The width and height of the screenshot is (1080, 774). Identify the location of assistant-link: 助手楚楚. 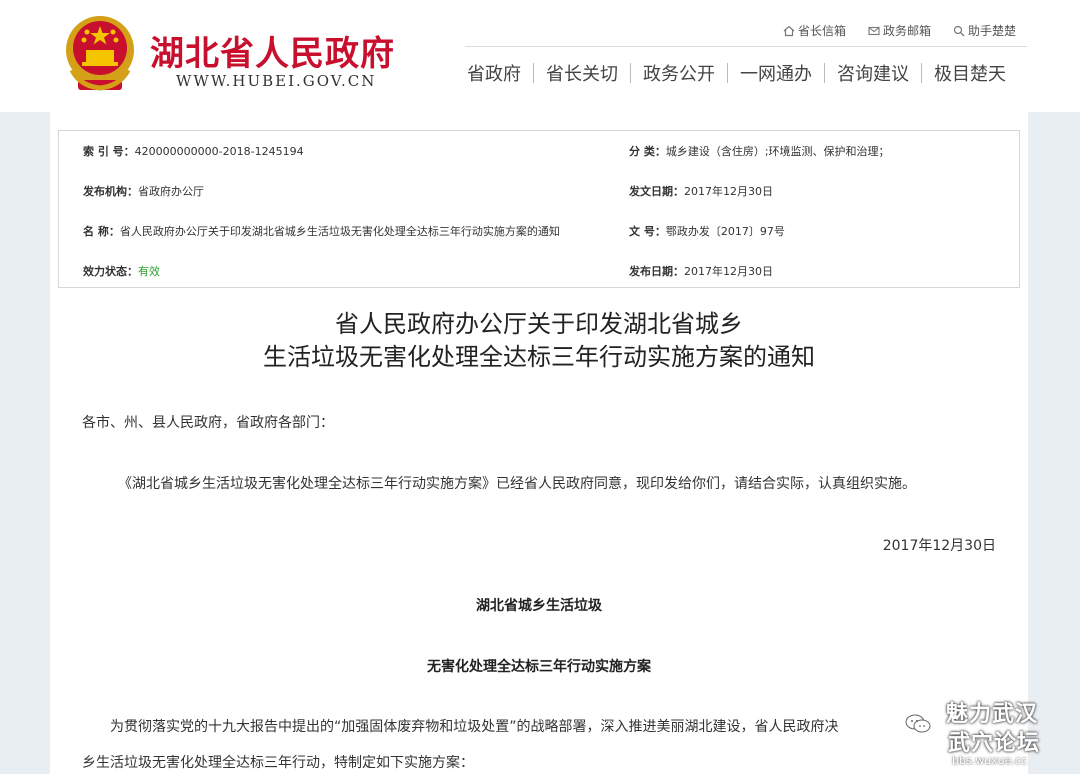
(984, 30).